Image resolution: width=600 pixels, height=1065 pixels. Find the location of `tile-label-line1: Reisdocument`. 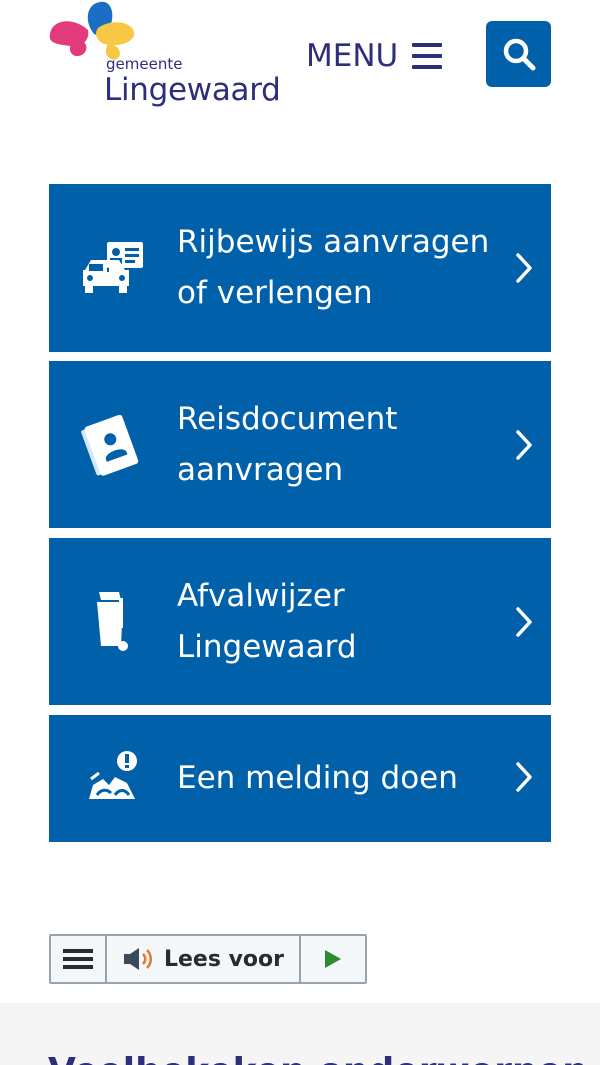

tile-label-line1: Reisdocument is located at coordinates (287, 419).